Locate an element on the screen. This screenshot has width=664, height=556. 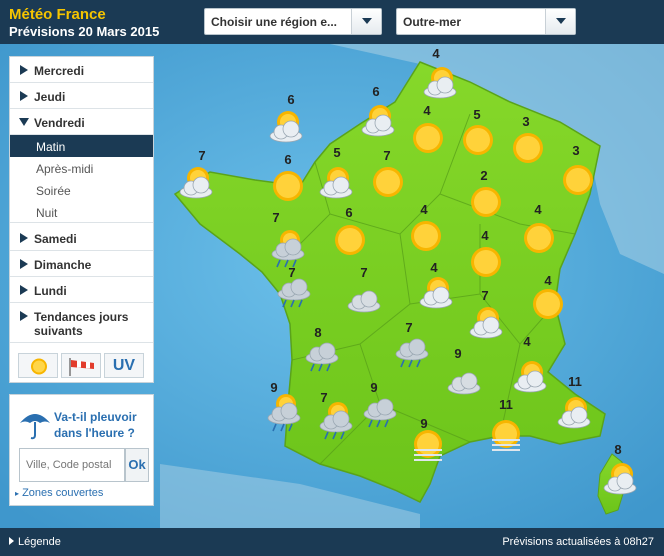
period-label: Soirée is located at coordinates (53, 191).